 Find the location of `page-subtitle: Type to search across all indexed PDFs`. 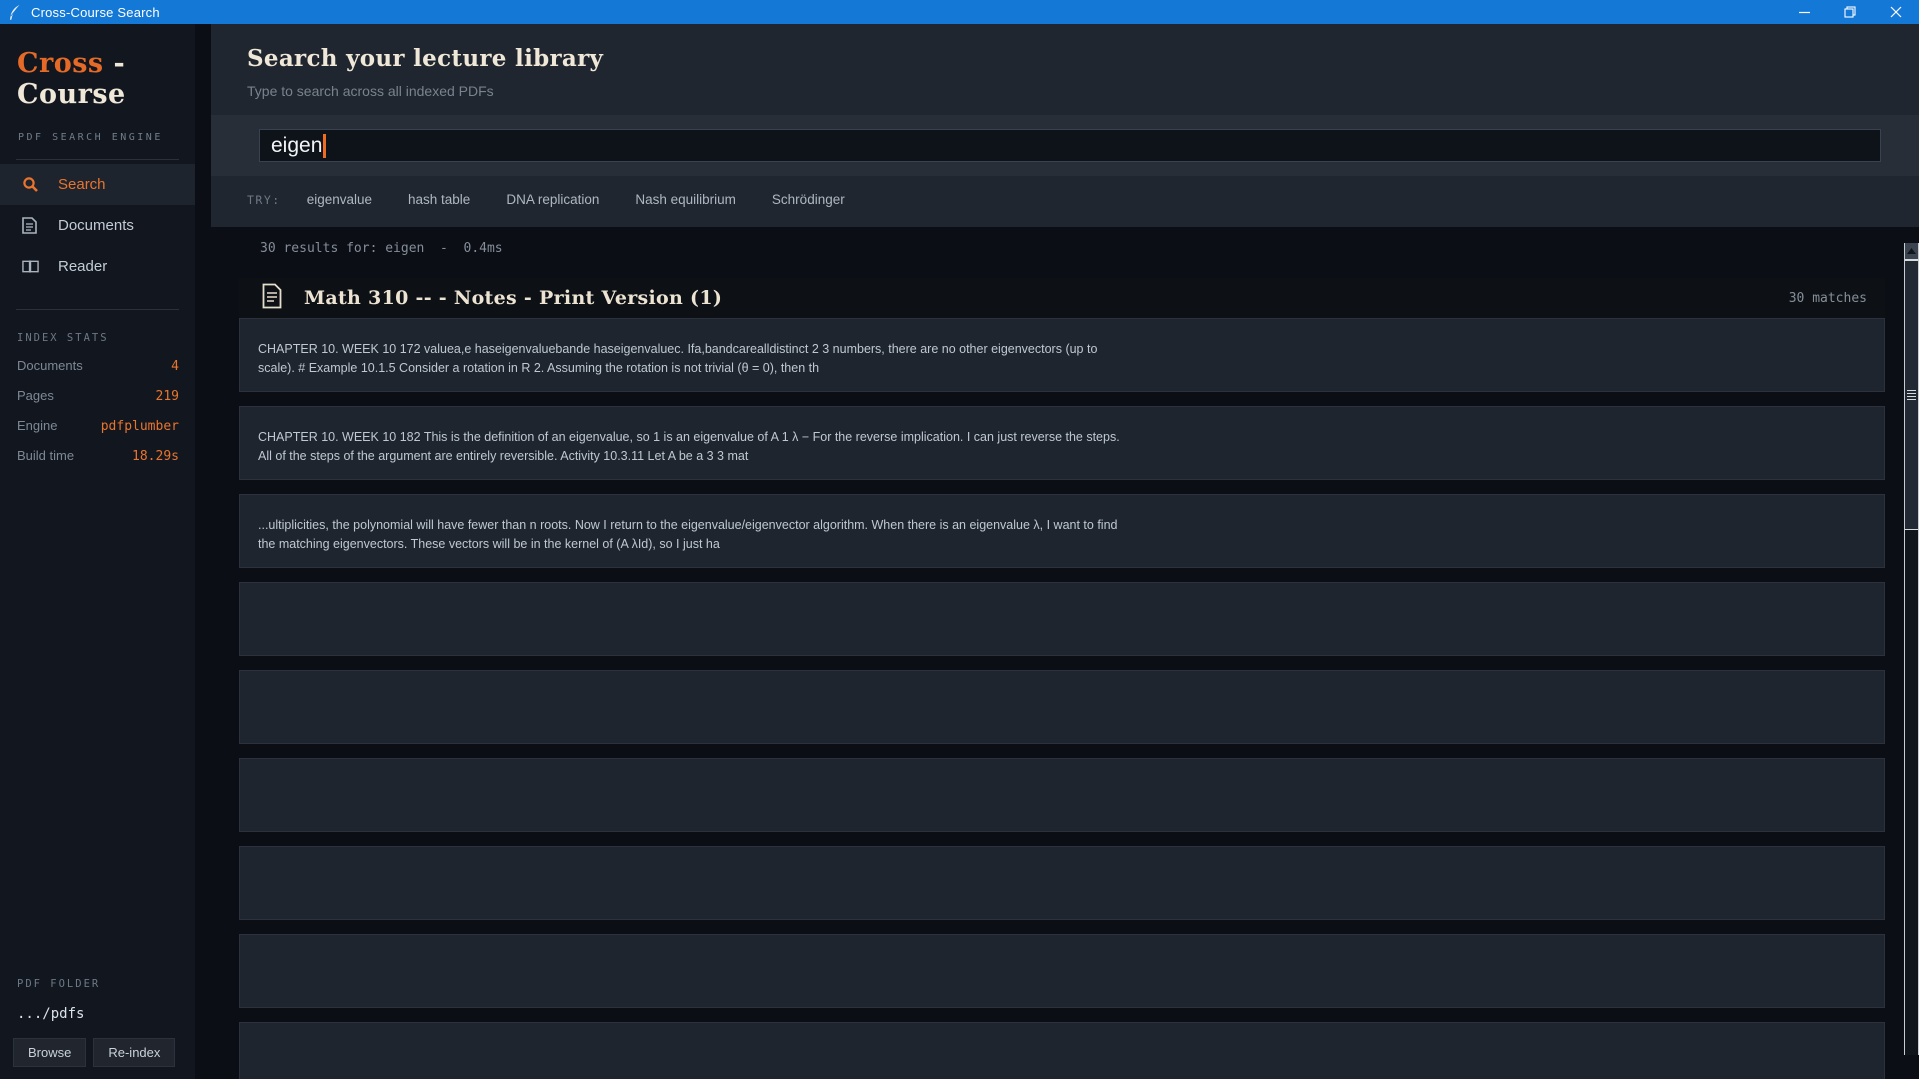

page-subtitle: Type to search across all indexed PDFs is located at coordinates (370, 91).